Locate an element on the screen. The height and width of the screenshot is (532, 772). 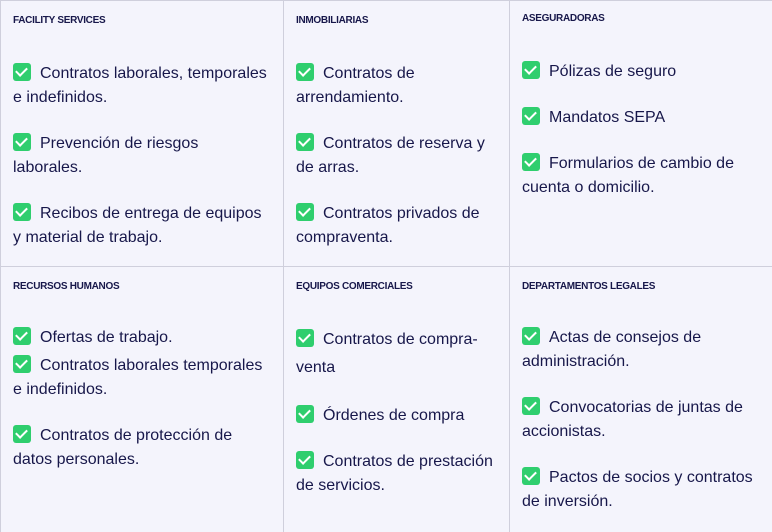
list-item: Contratos privados de compraventa. is located at coordinates (396, 226).